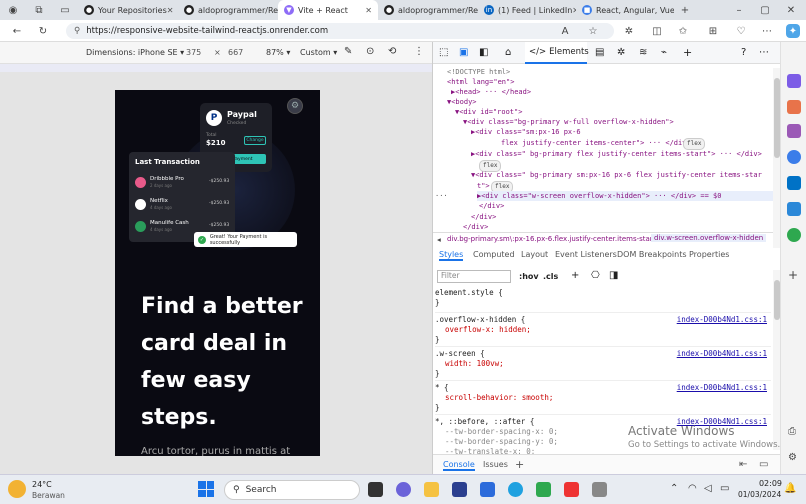 The image size is (806, 504). Describe the element at coordinates (713, 31) in the screenshot. I see `collections-icon: ⊞` at that location.